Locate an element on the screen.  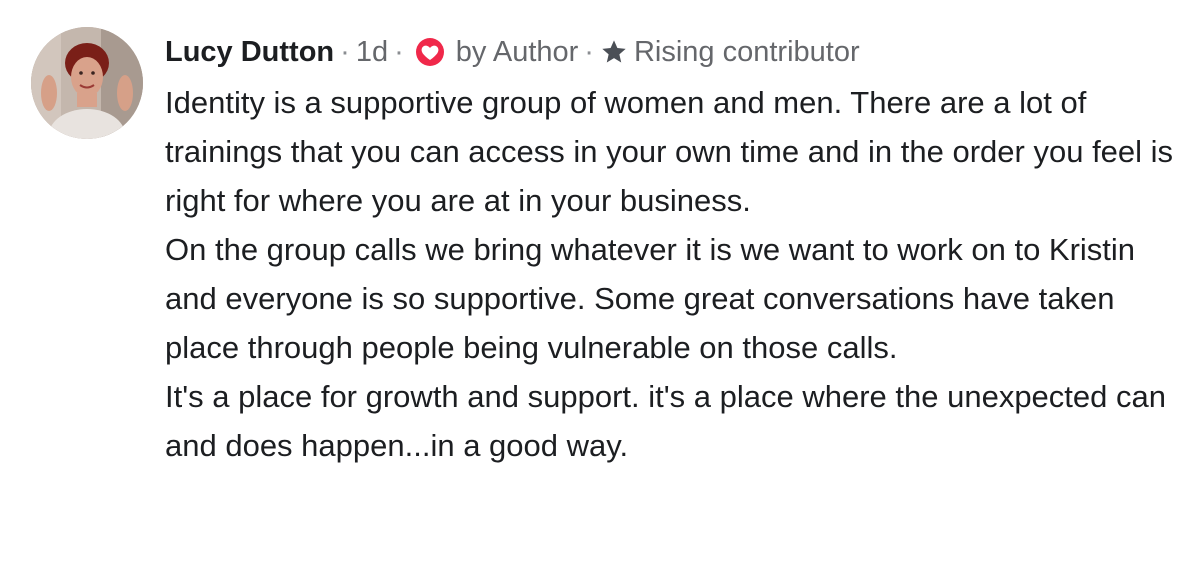
avatar is located at coordinates (87, 83).